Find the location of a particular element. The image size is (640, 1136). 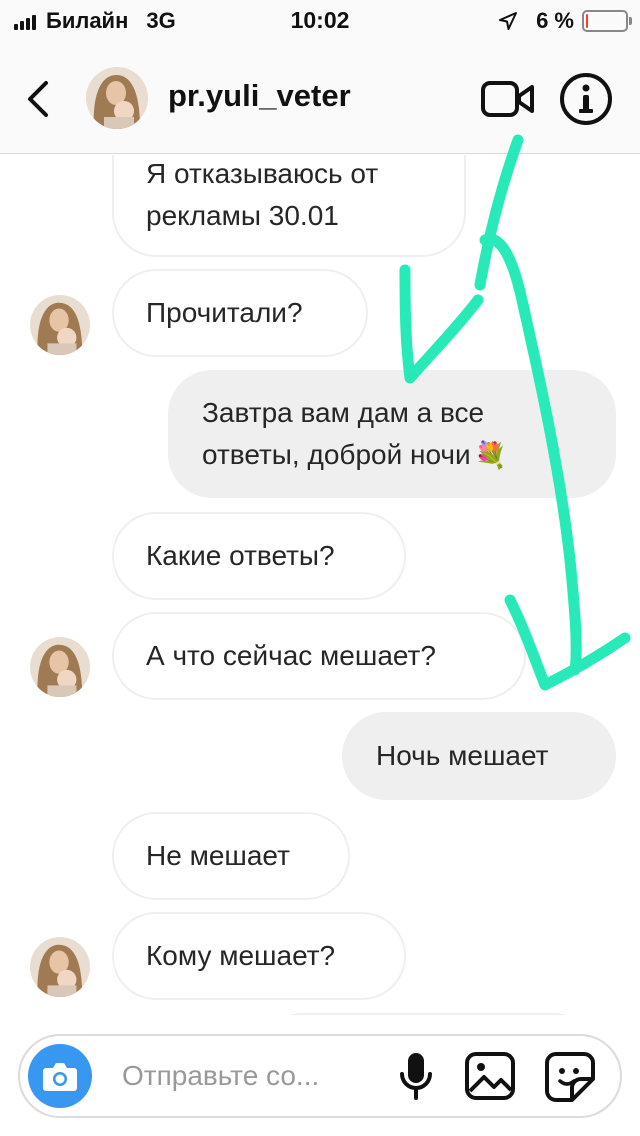

message-bubble: Кому мешает? is located at coordinates (259, 956).